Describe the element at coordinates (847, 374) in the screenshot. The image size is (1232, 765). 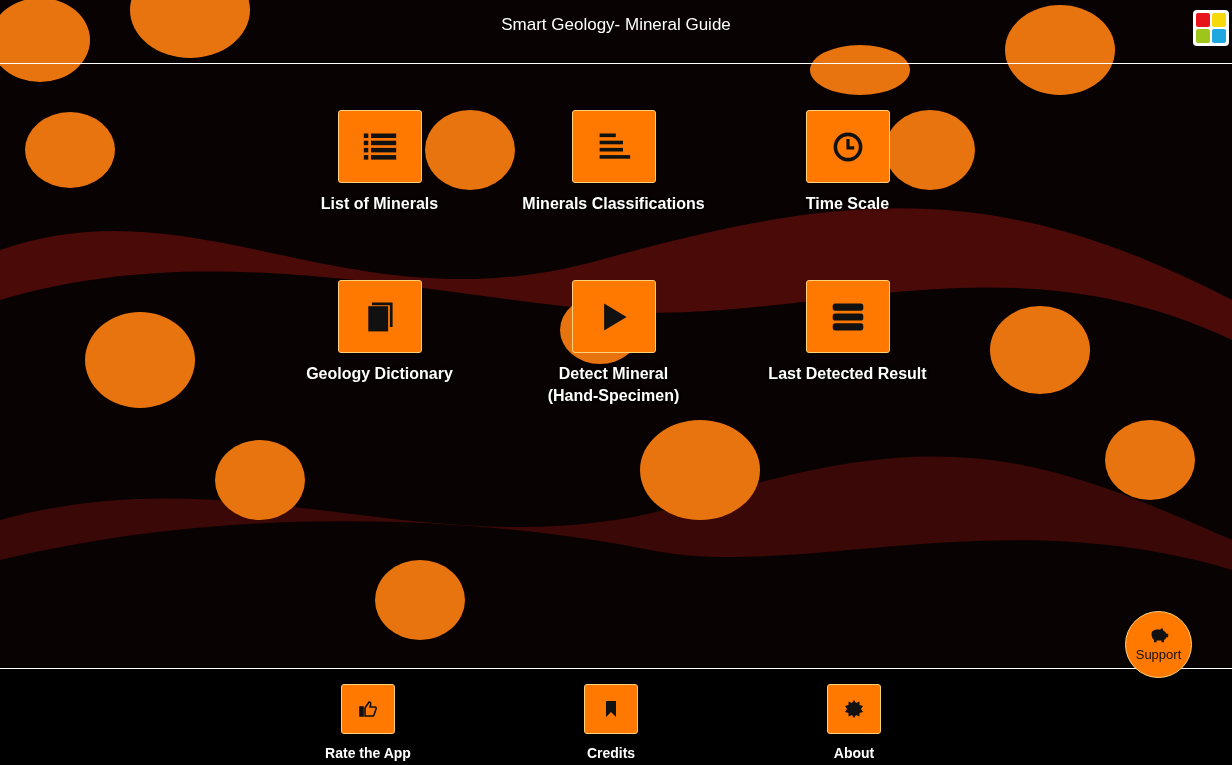
I see `tile-label: Last Detected Result` at that location.